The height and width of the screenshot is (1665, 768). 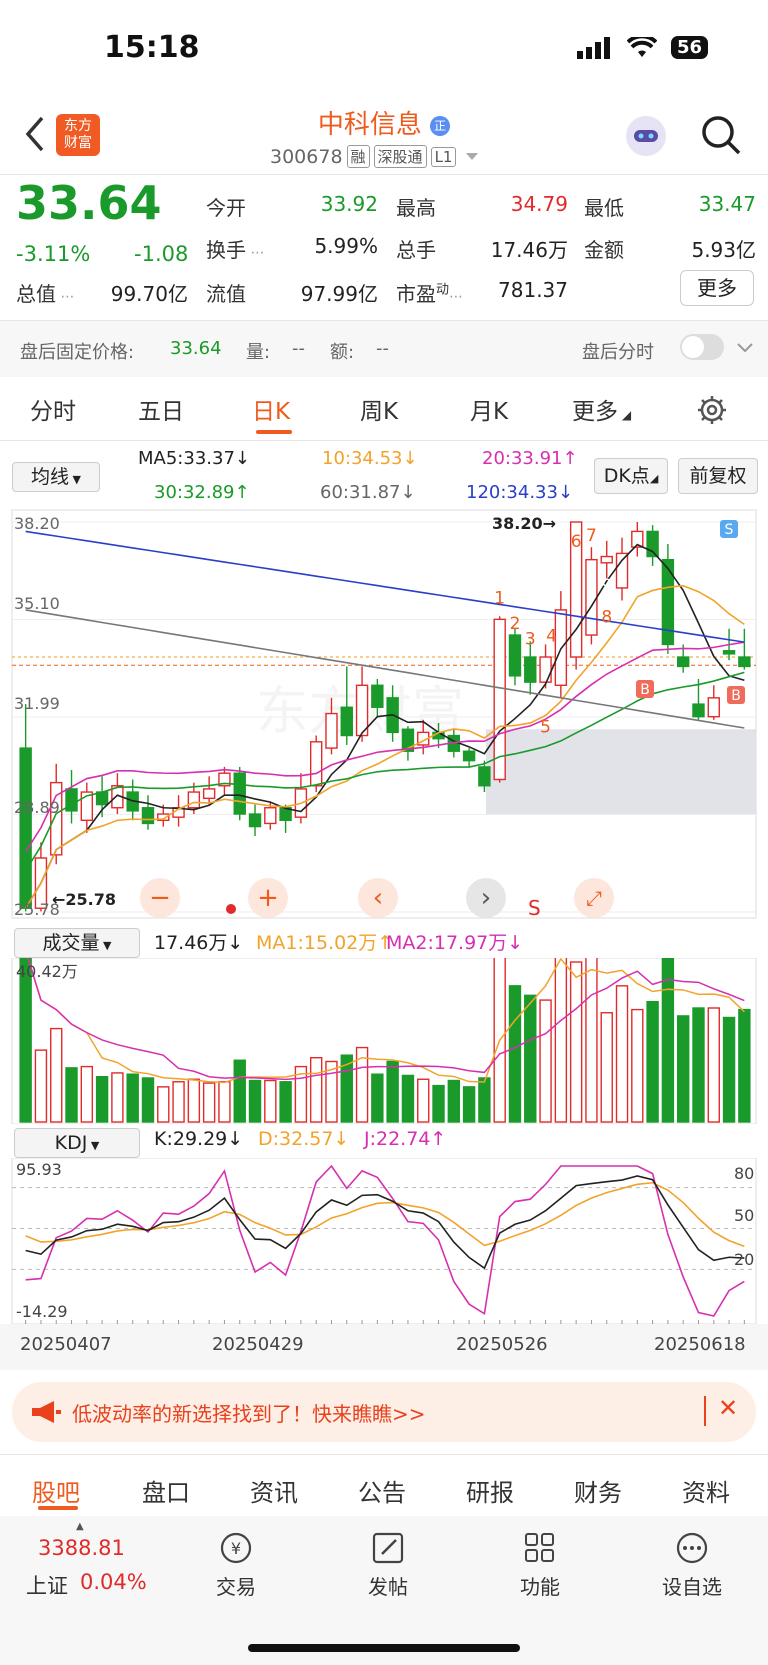 I want to click on assistant-robot-icon, so click(x=646, y=136).